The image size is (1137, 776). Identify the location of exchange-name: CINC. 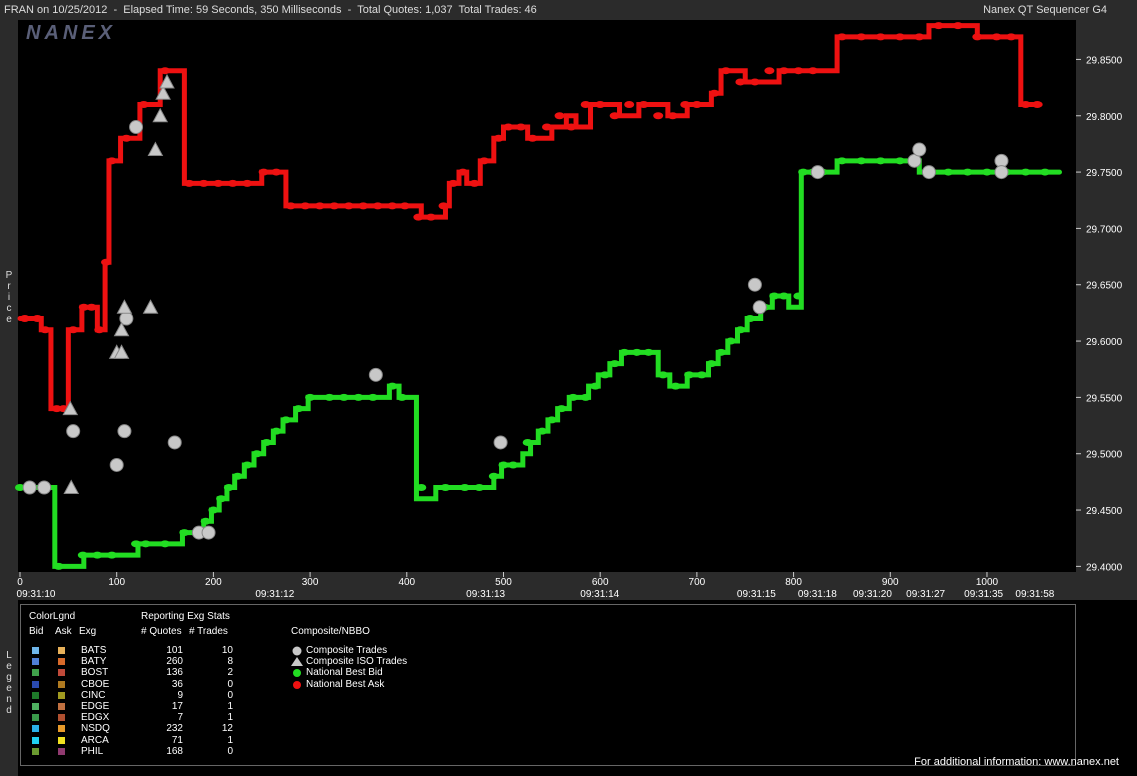
(93, 695).